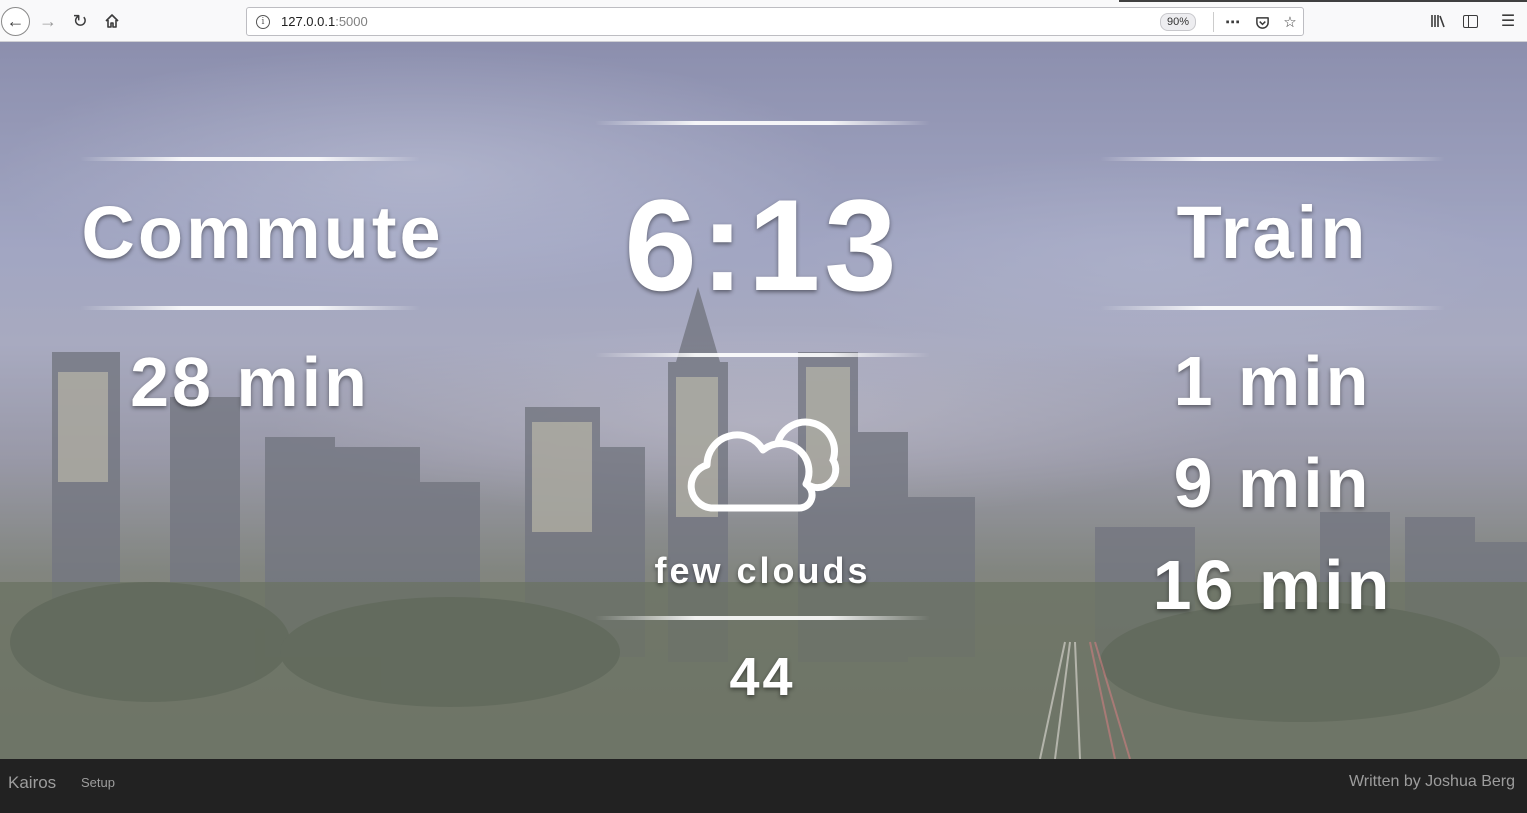 The height and width of the screenshot is (813, 1527). I want to click on menu-icon: ☰, so click(1508, 21).